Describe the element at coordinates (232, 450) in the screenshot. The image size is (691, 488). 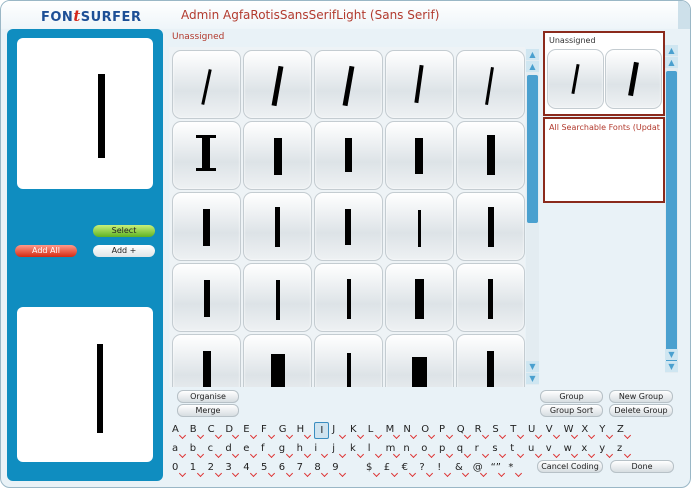
I see `char-key-d: d` at that location.